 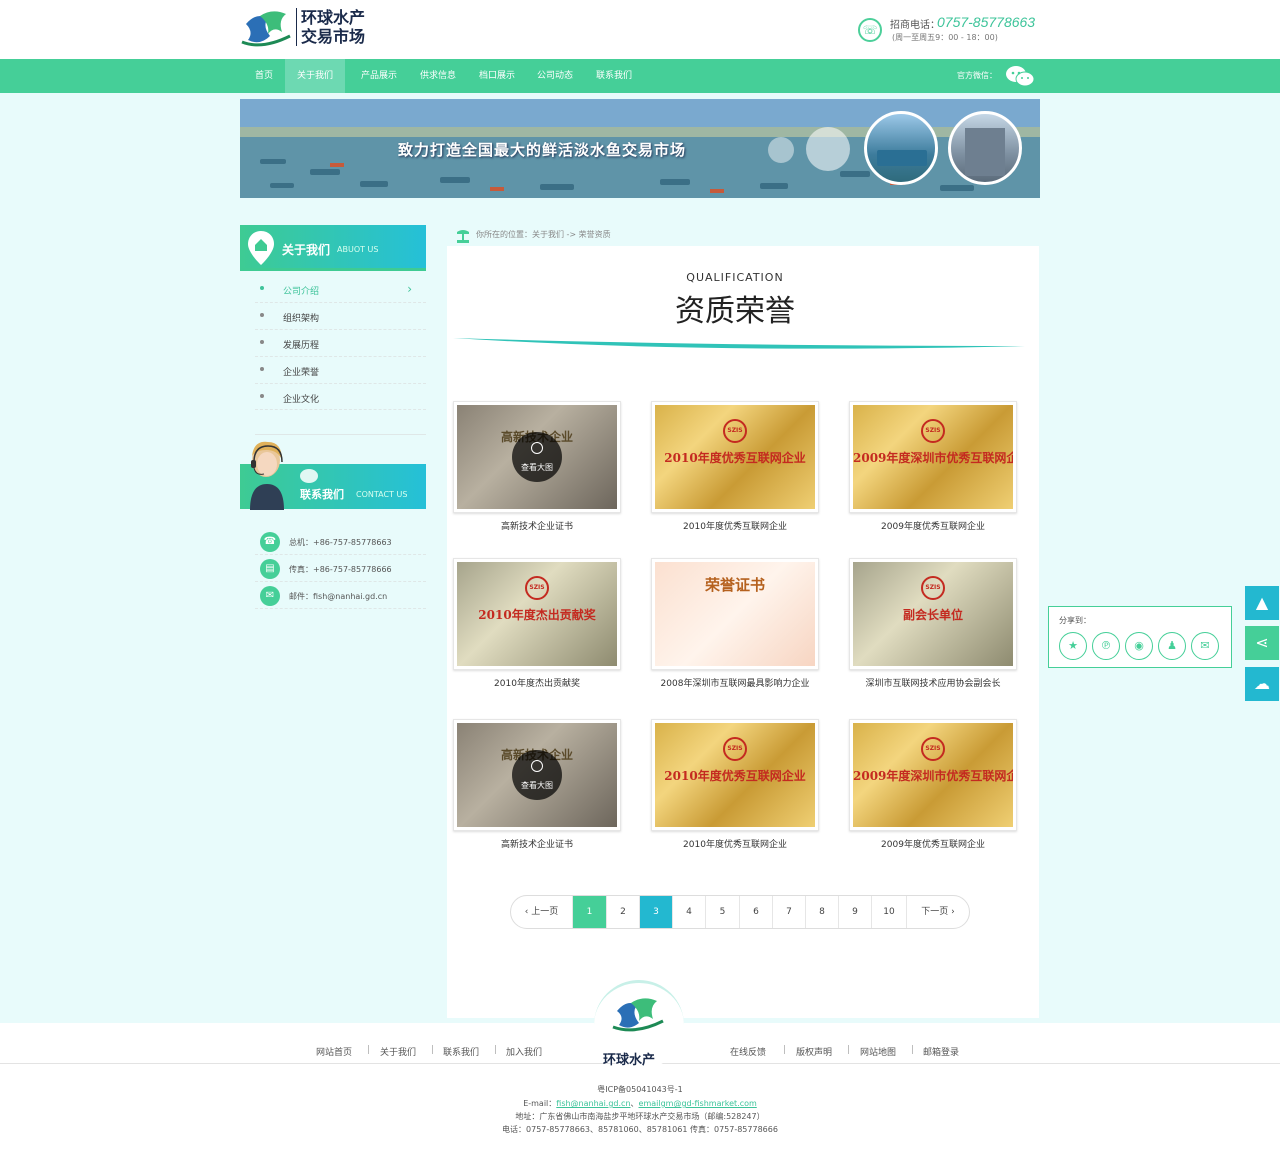 What do you see at coordinates (379, 76) in the screenshot?
I see `nav-item-products: 产品展示` at bounding box center [379, 76].